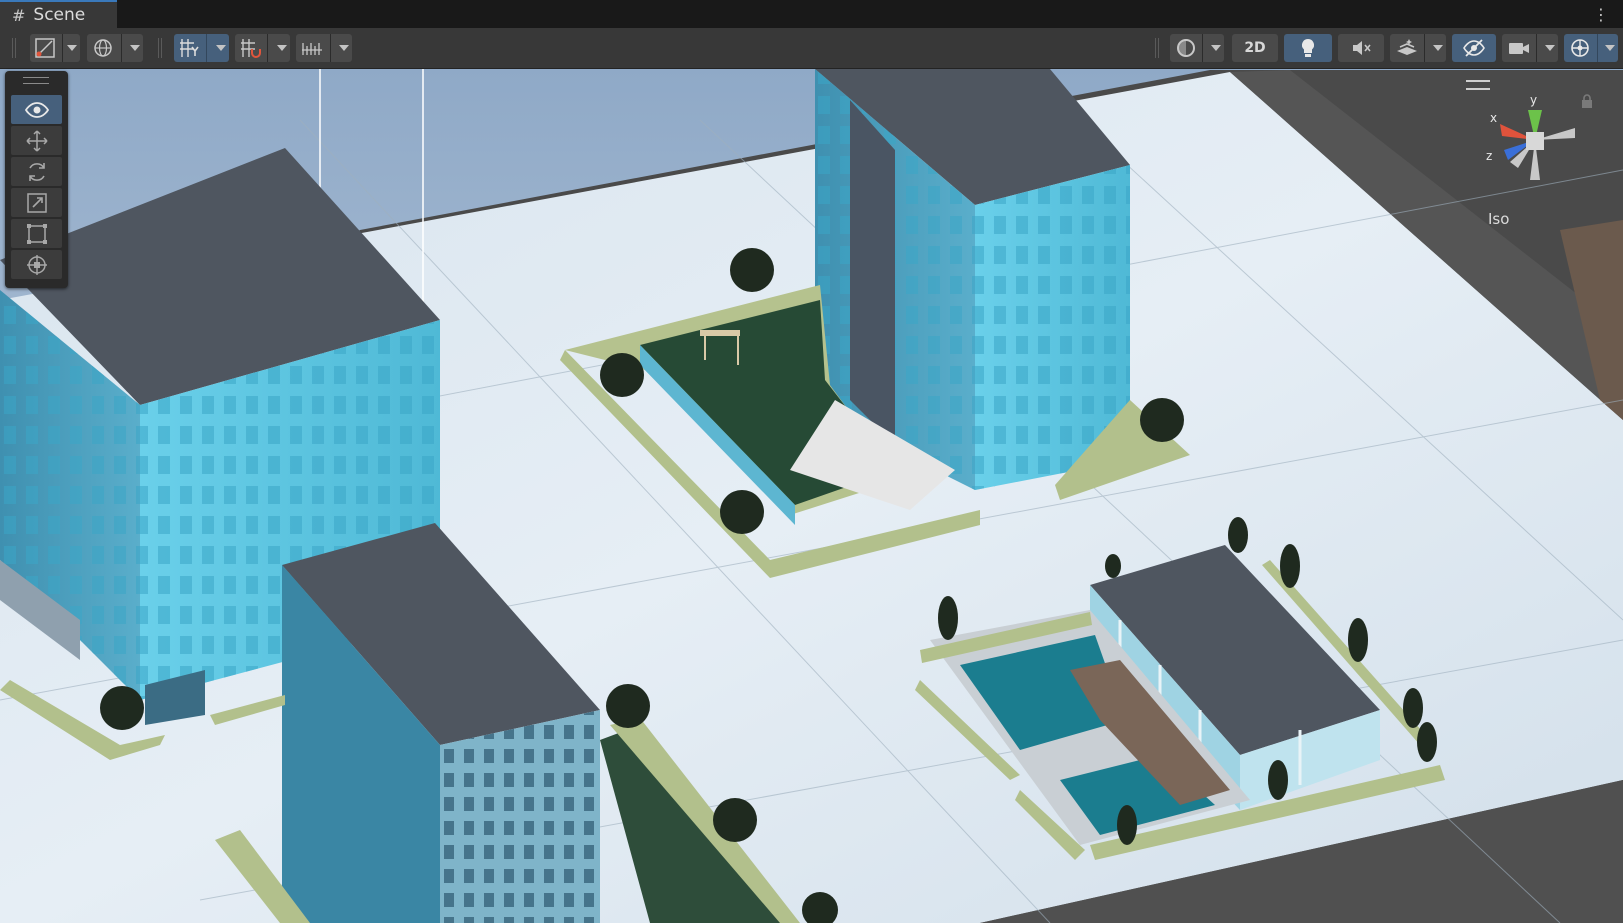  I want to click on scene-visibility-button, so click(1474, 48).